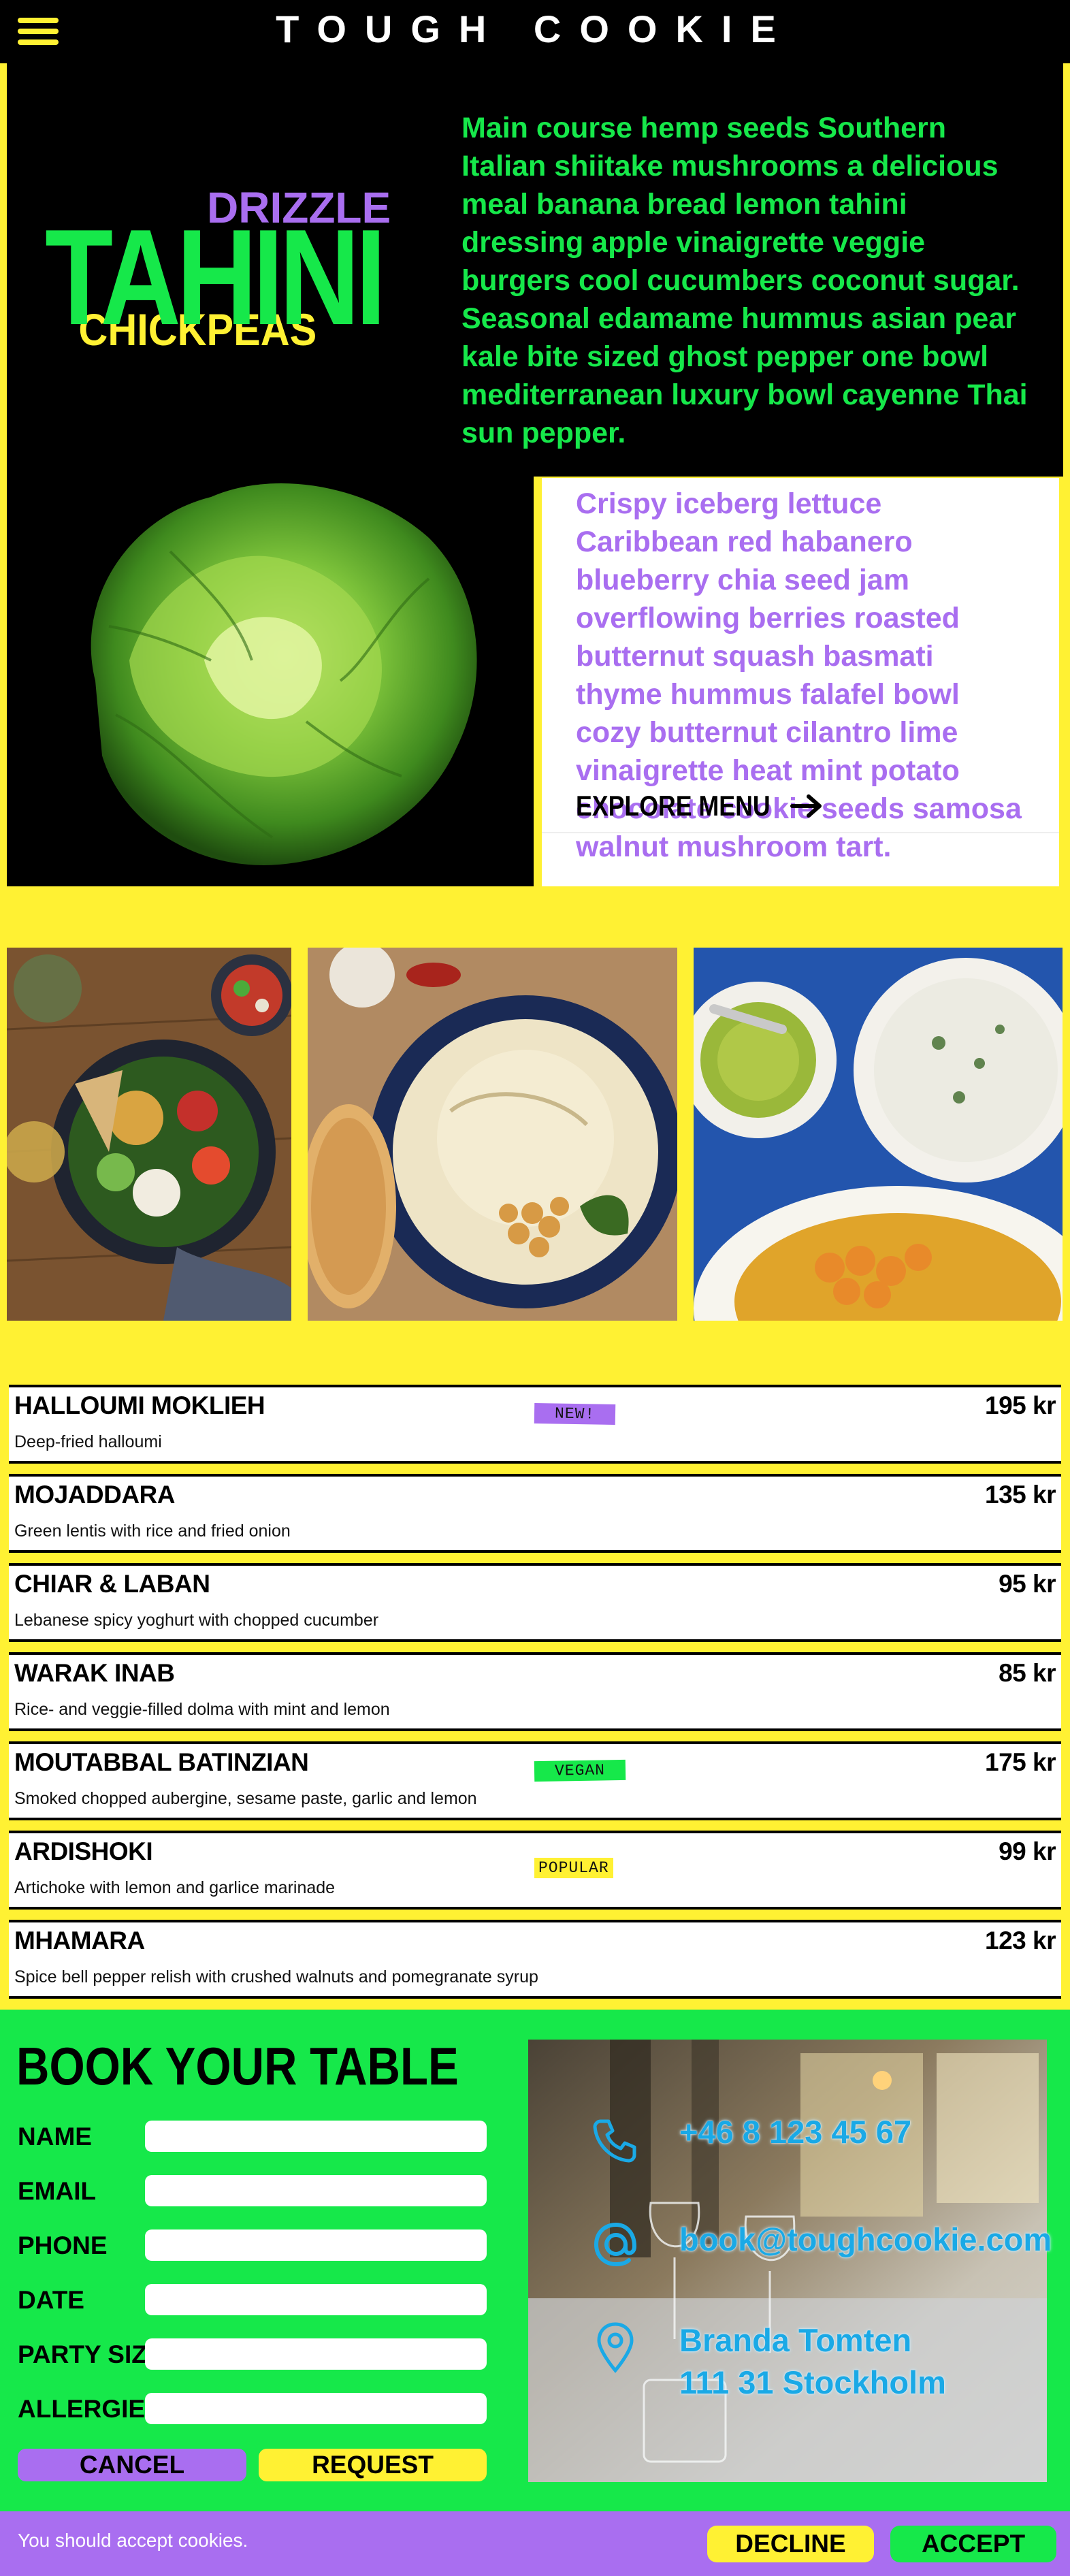  I want to click on photo-mezze, so click(879, 1135).